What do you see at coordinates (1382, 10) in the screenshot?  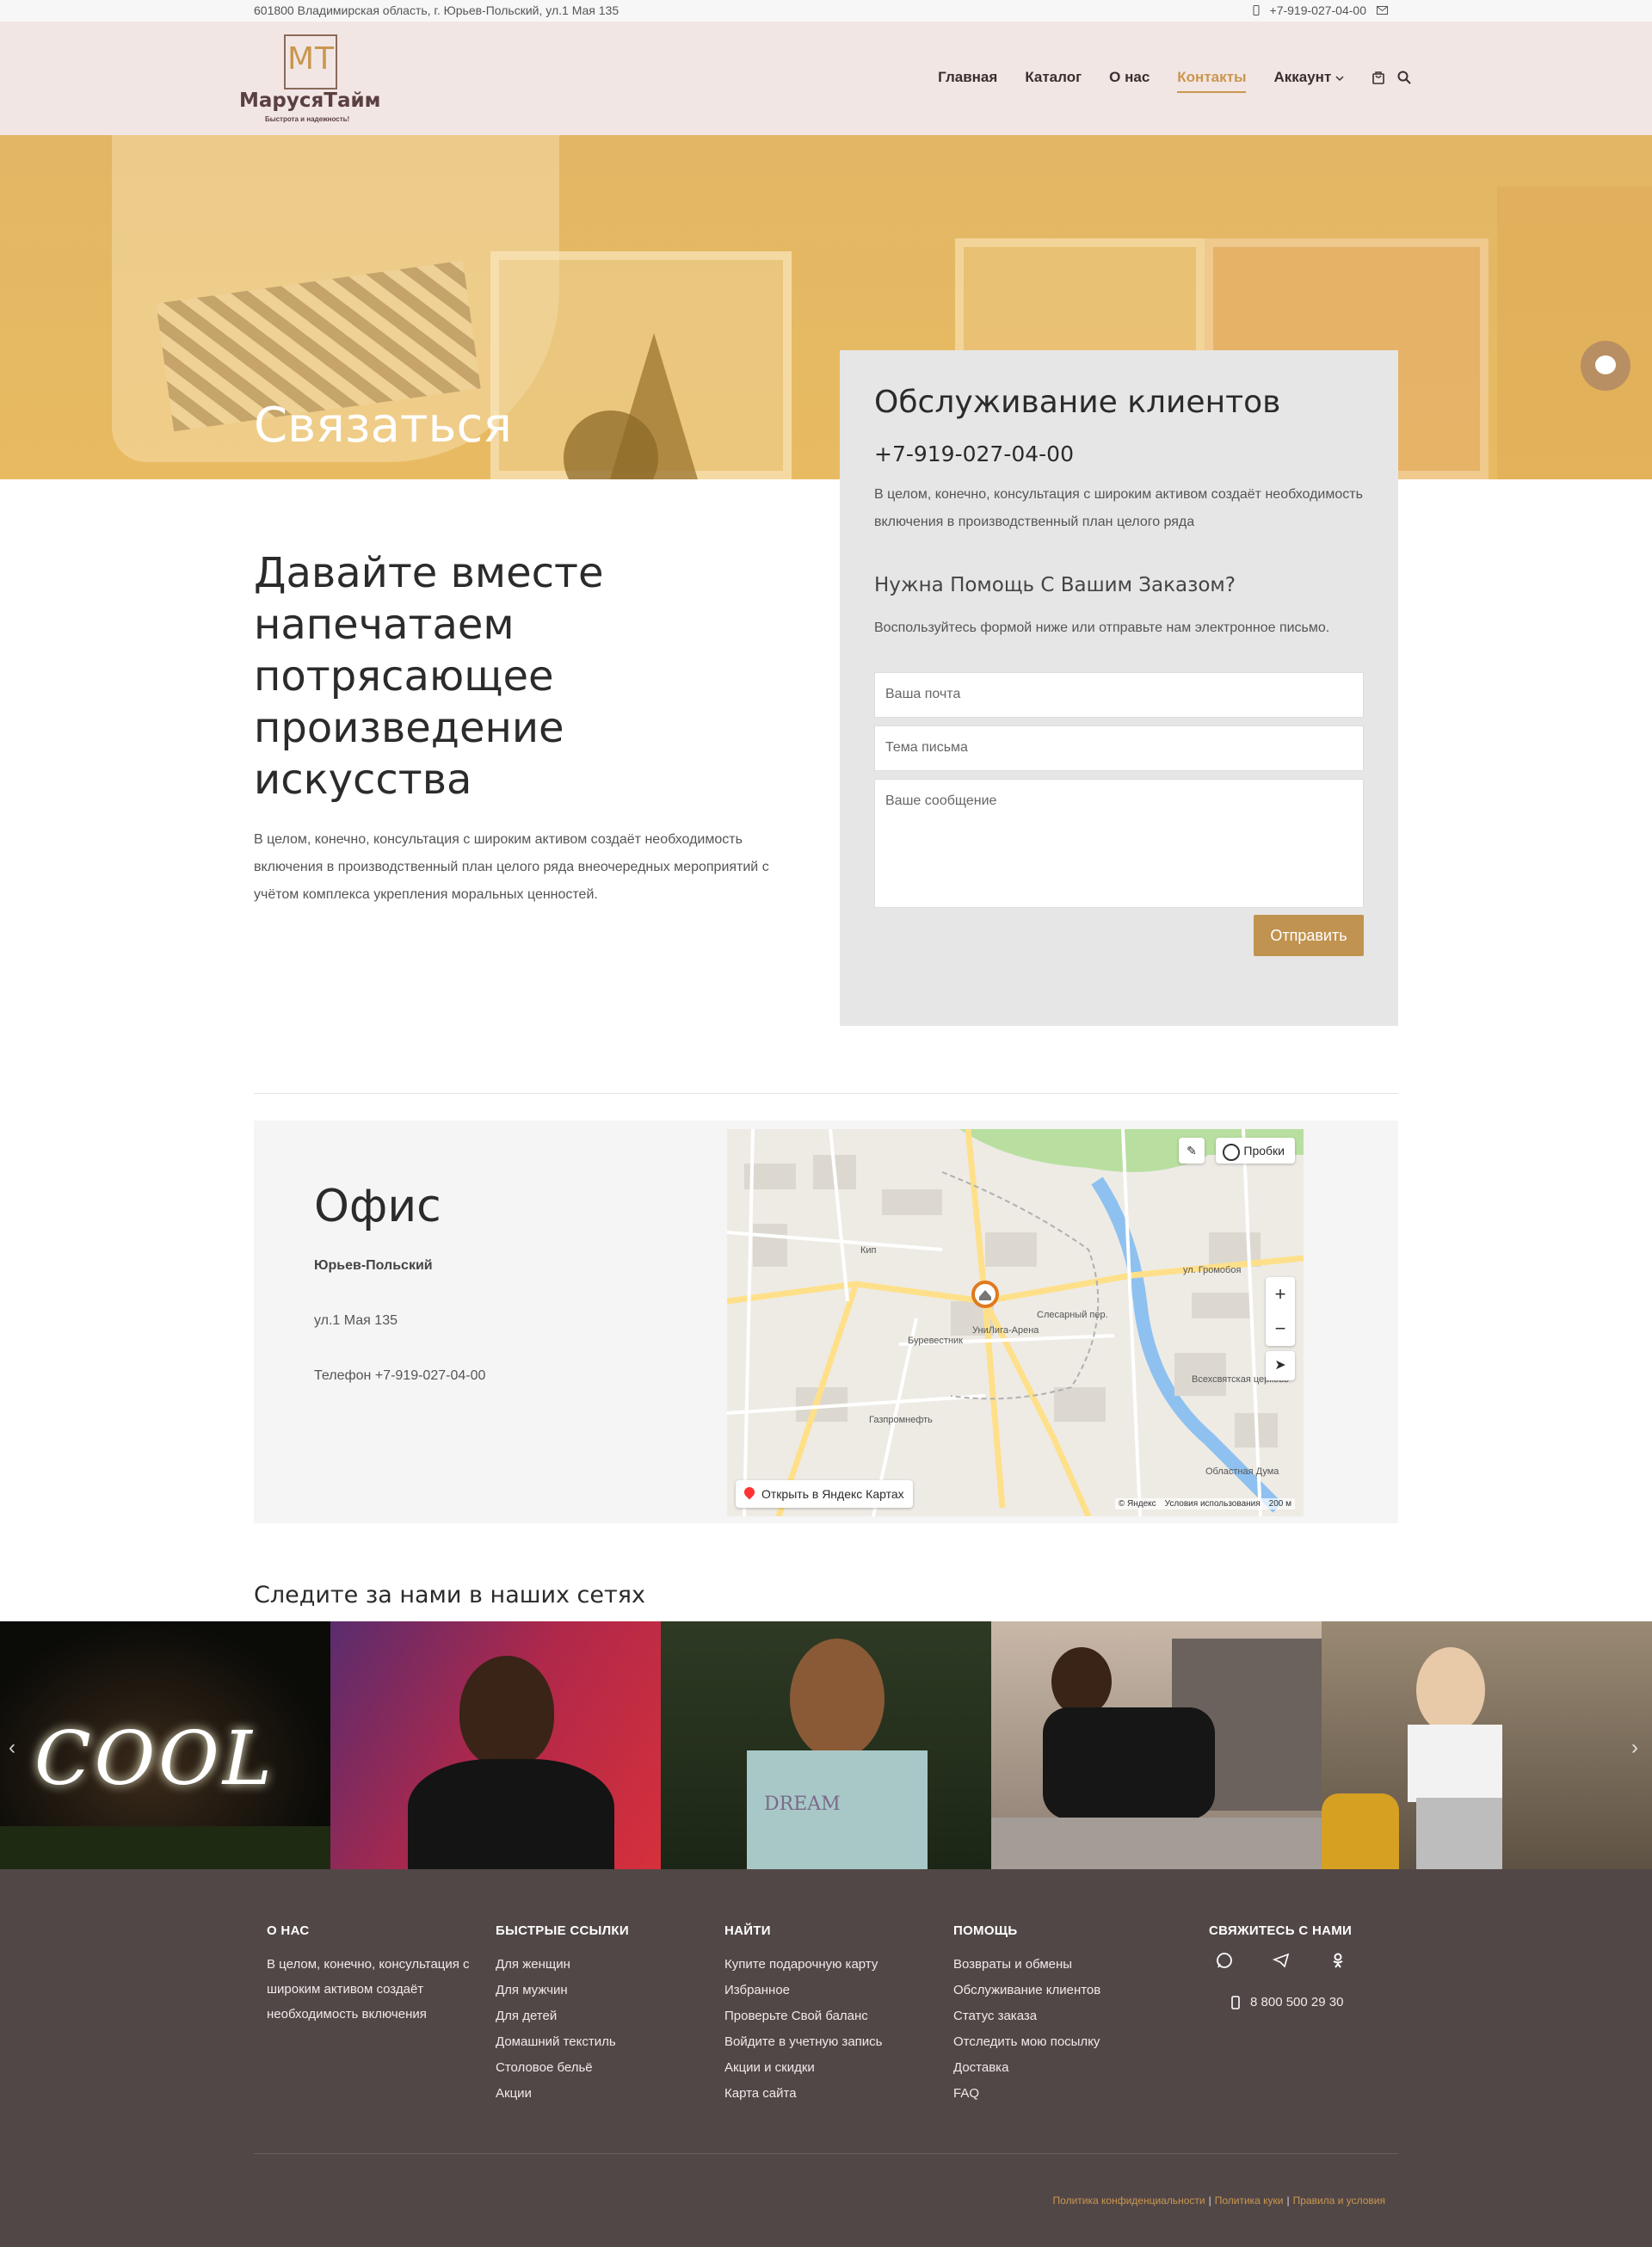 I see `mail-icon` at bounding box center [1382, 10].